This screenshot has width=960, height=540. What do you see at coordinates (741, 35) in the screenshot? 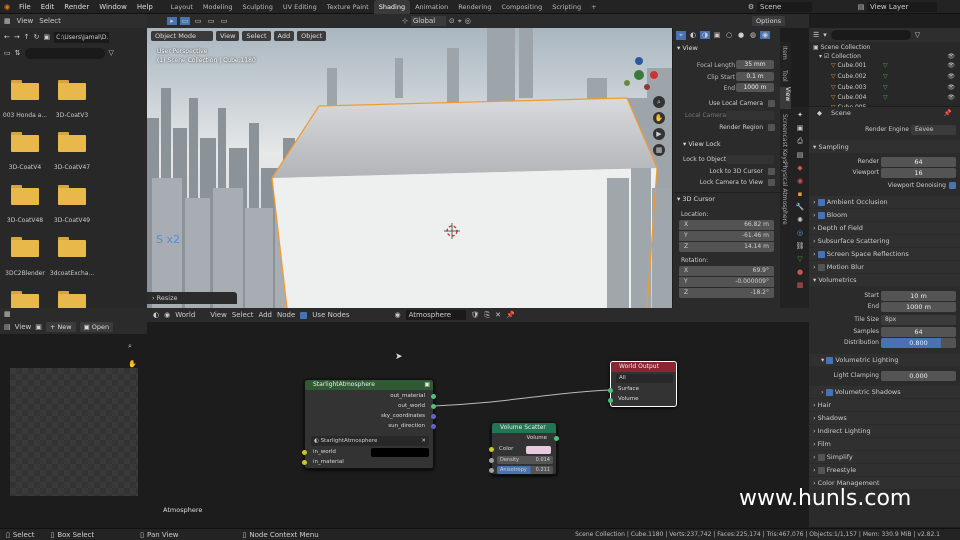
I see `shading-solid-icon: ●` at bounding box center [741, 35].